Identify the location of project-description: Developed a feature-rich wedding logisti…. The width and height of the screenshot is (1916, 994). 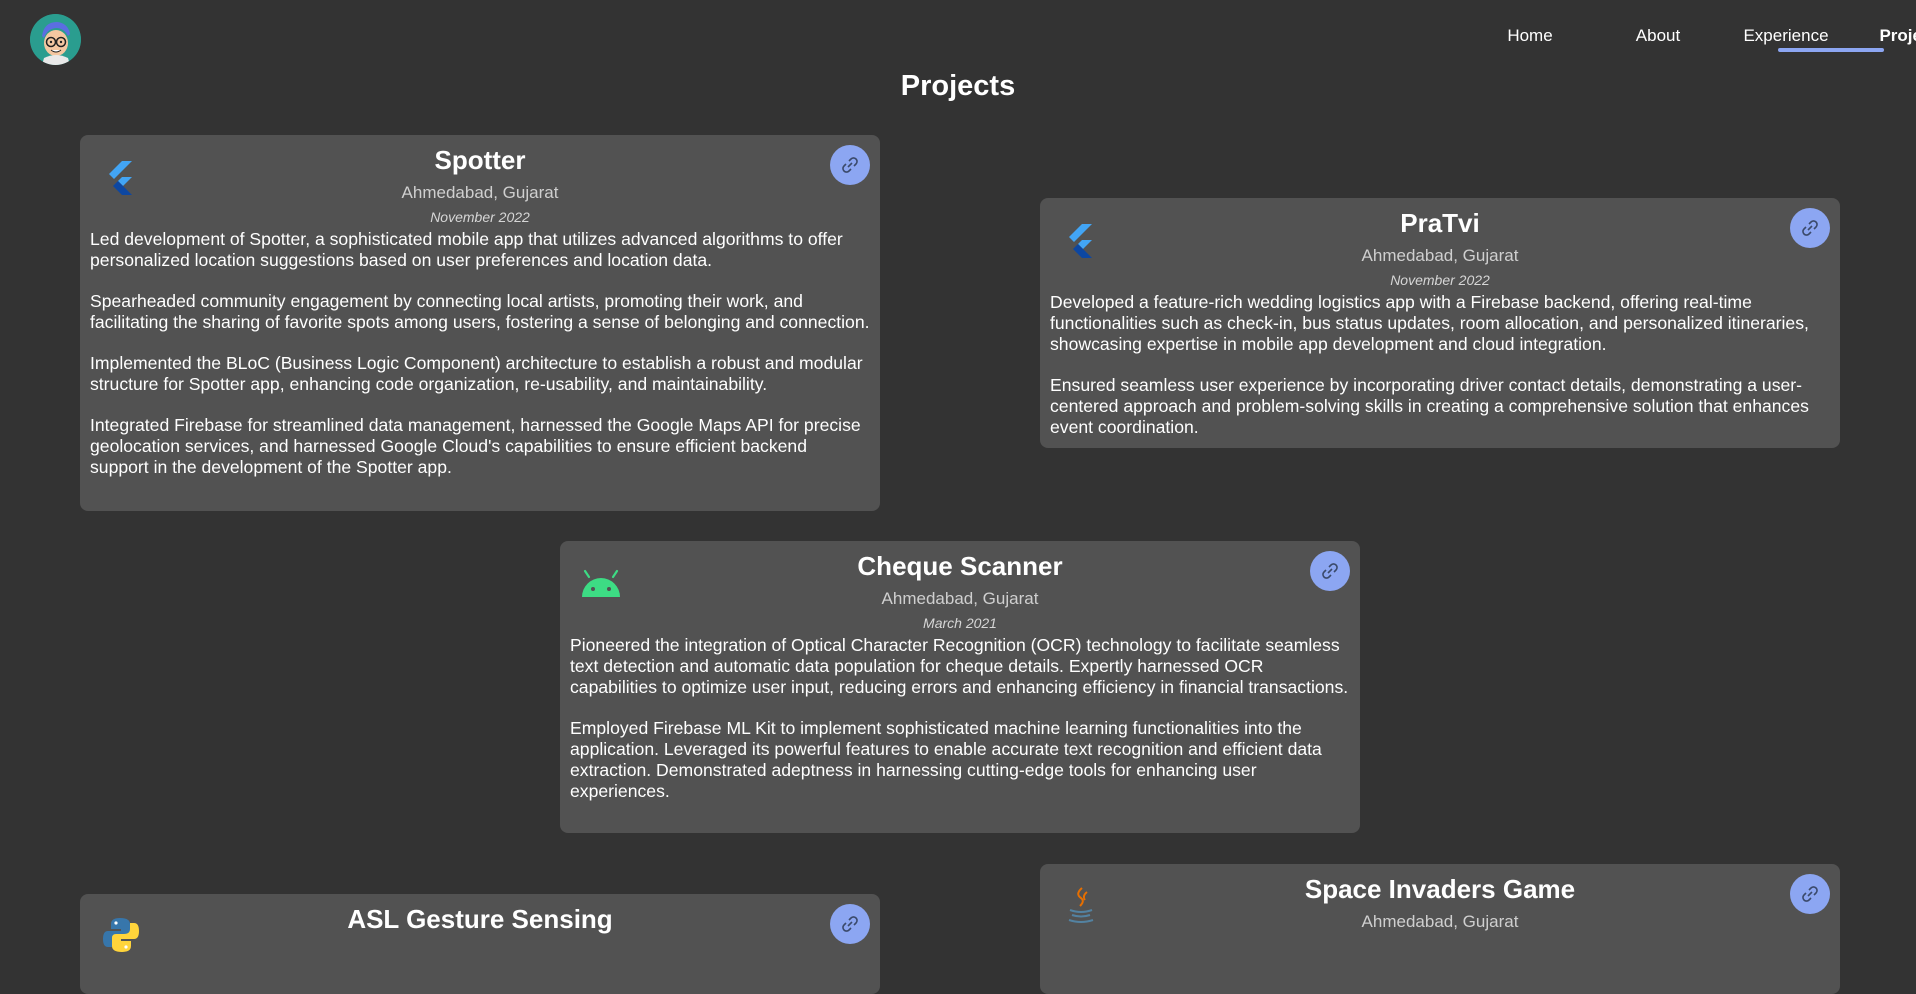
(1440, 365).